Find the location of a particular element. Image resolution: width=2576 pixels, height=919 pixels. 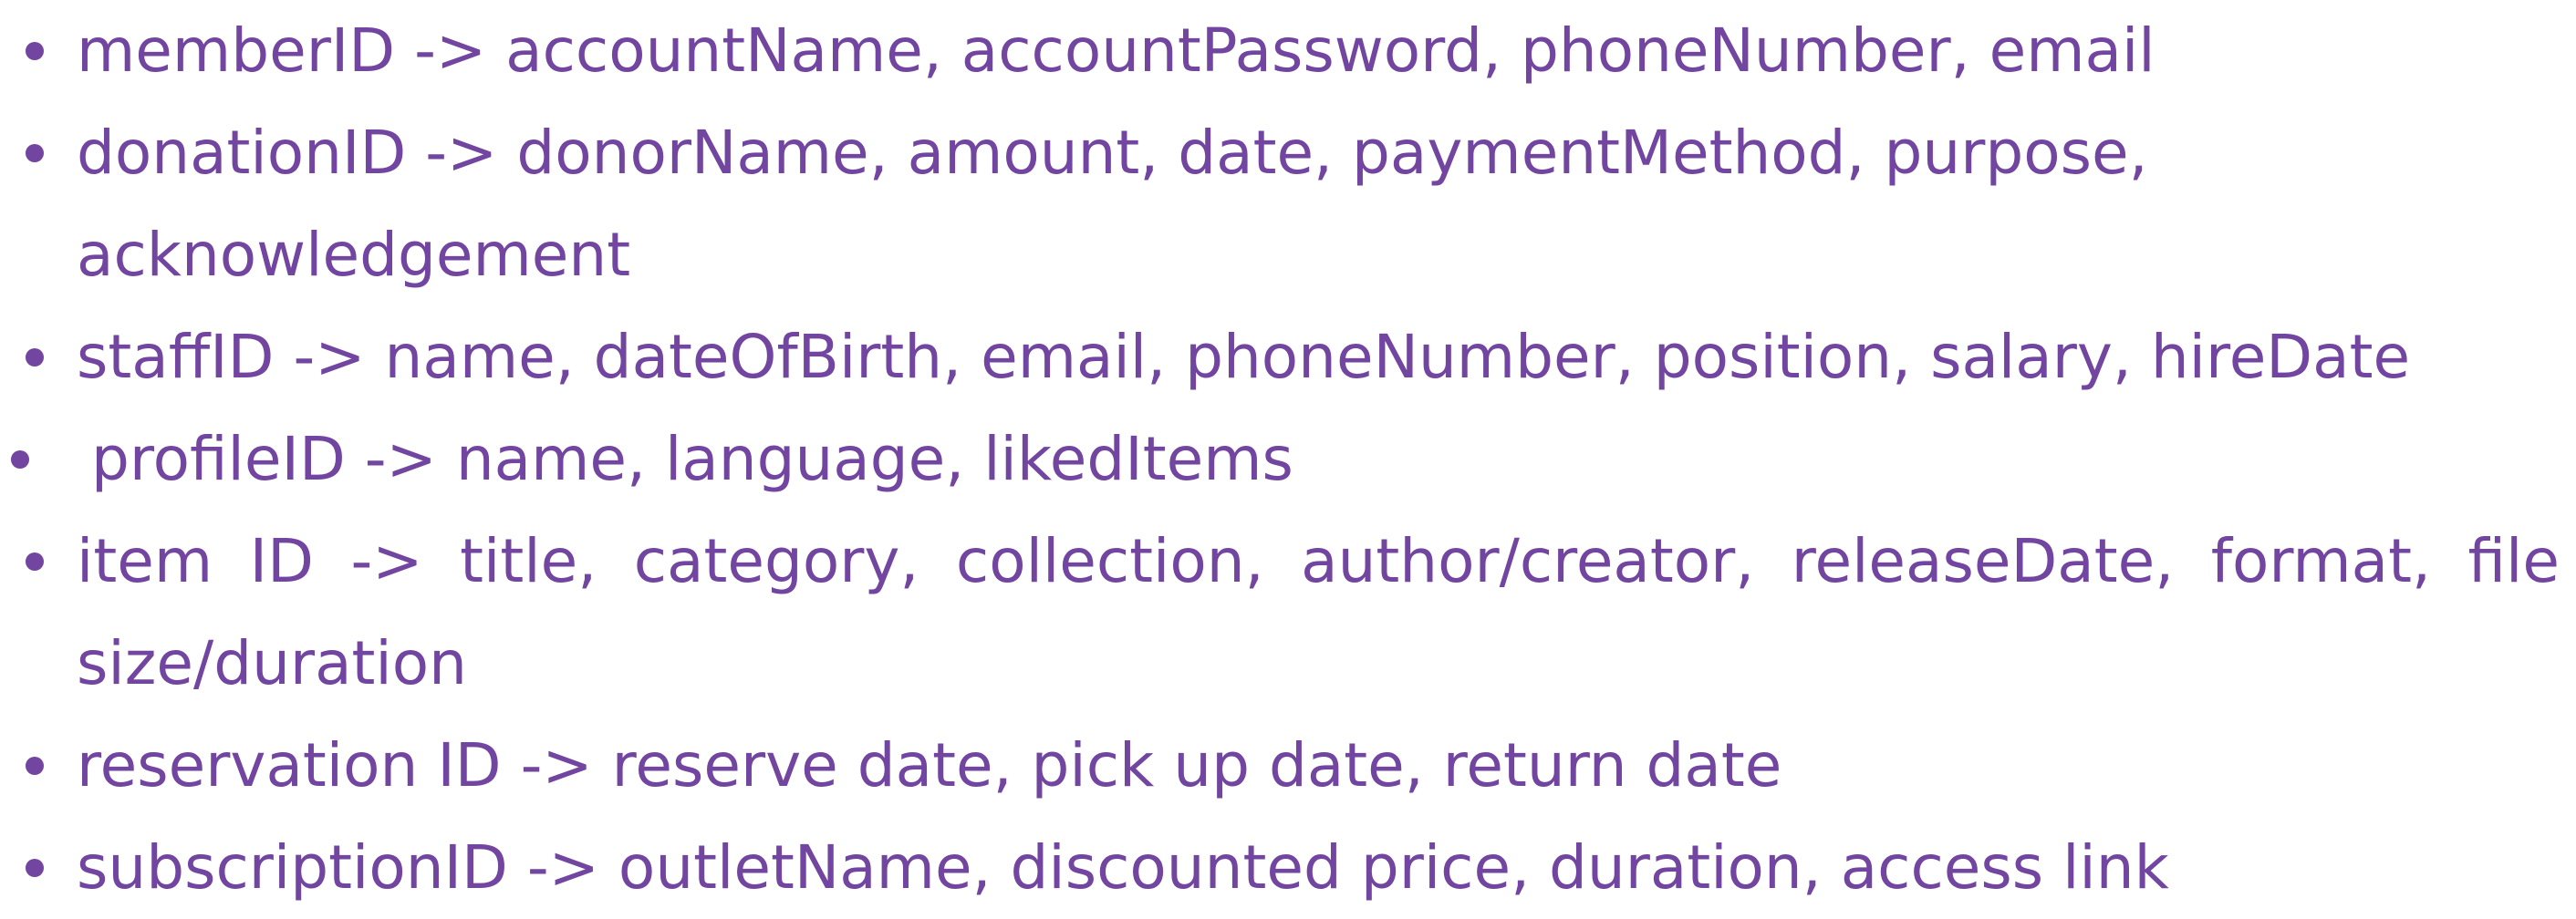

list-item: profileID -> name, language, likedItems is located at coordinates (1285, 459).